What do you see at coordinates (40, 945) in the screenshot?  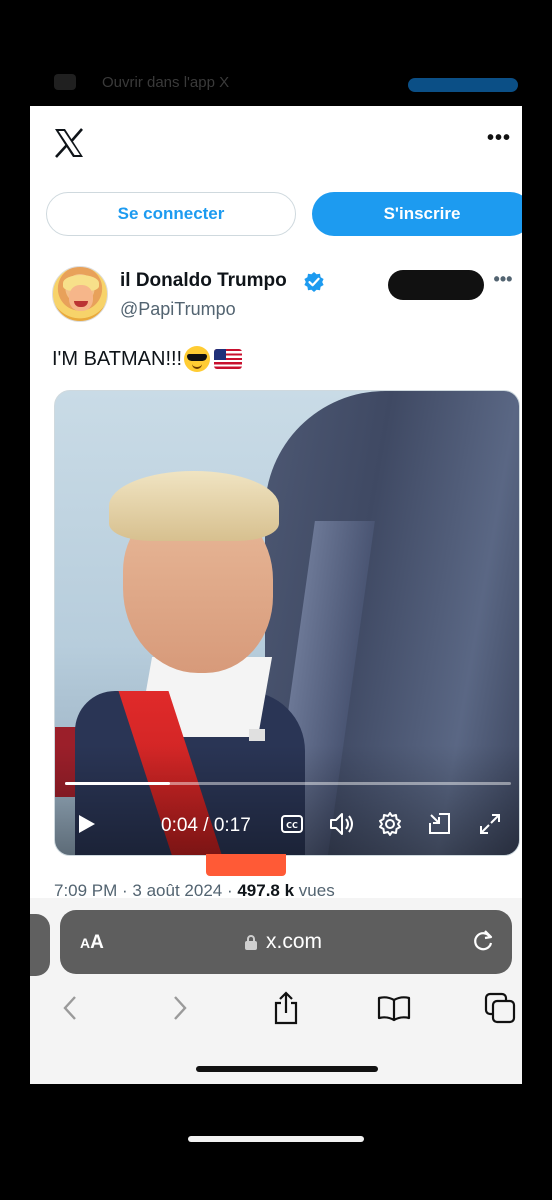 I see `previous-tab-preview` at bounding box center [40, 945].